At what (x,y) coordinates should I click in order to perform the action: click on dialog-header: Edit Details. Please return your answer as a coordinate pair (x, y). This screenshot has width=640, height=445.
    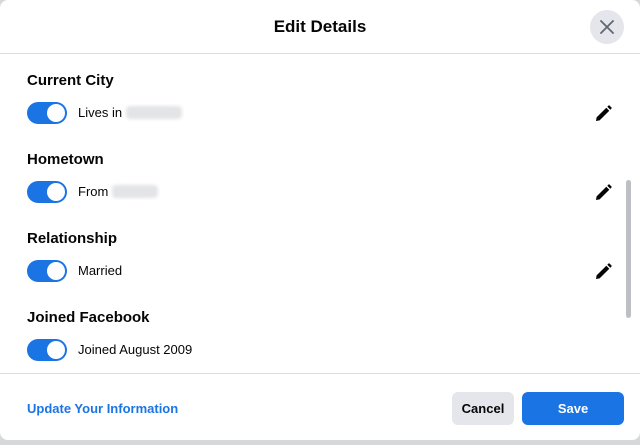
    Looking at the image, I should click on (320, 27).